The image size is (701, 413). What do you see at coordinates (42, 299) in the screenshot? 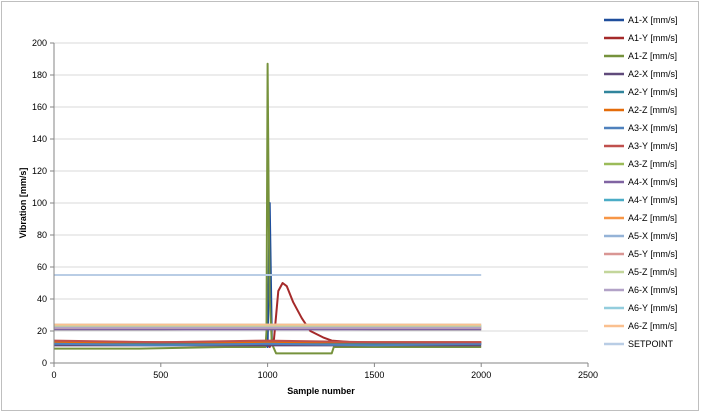
I see `y-tick-label: 40` at bounding box center [42, 299].